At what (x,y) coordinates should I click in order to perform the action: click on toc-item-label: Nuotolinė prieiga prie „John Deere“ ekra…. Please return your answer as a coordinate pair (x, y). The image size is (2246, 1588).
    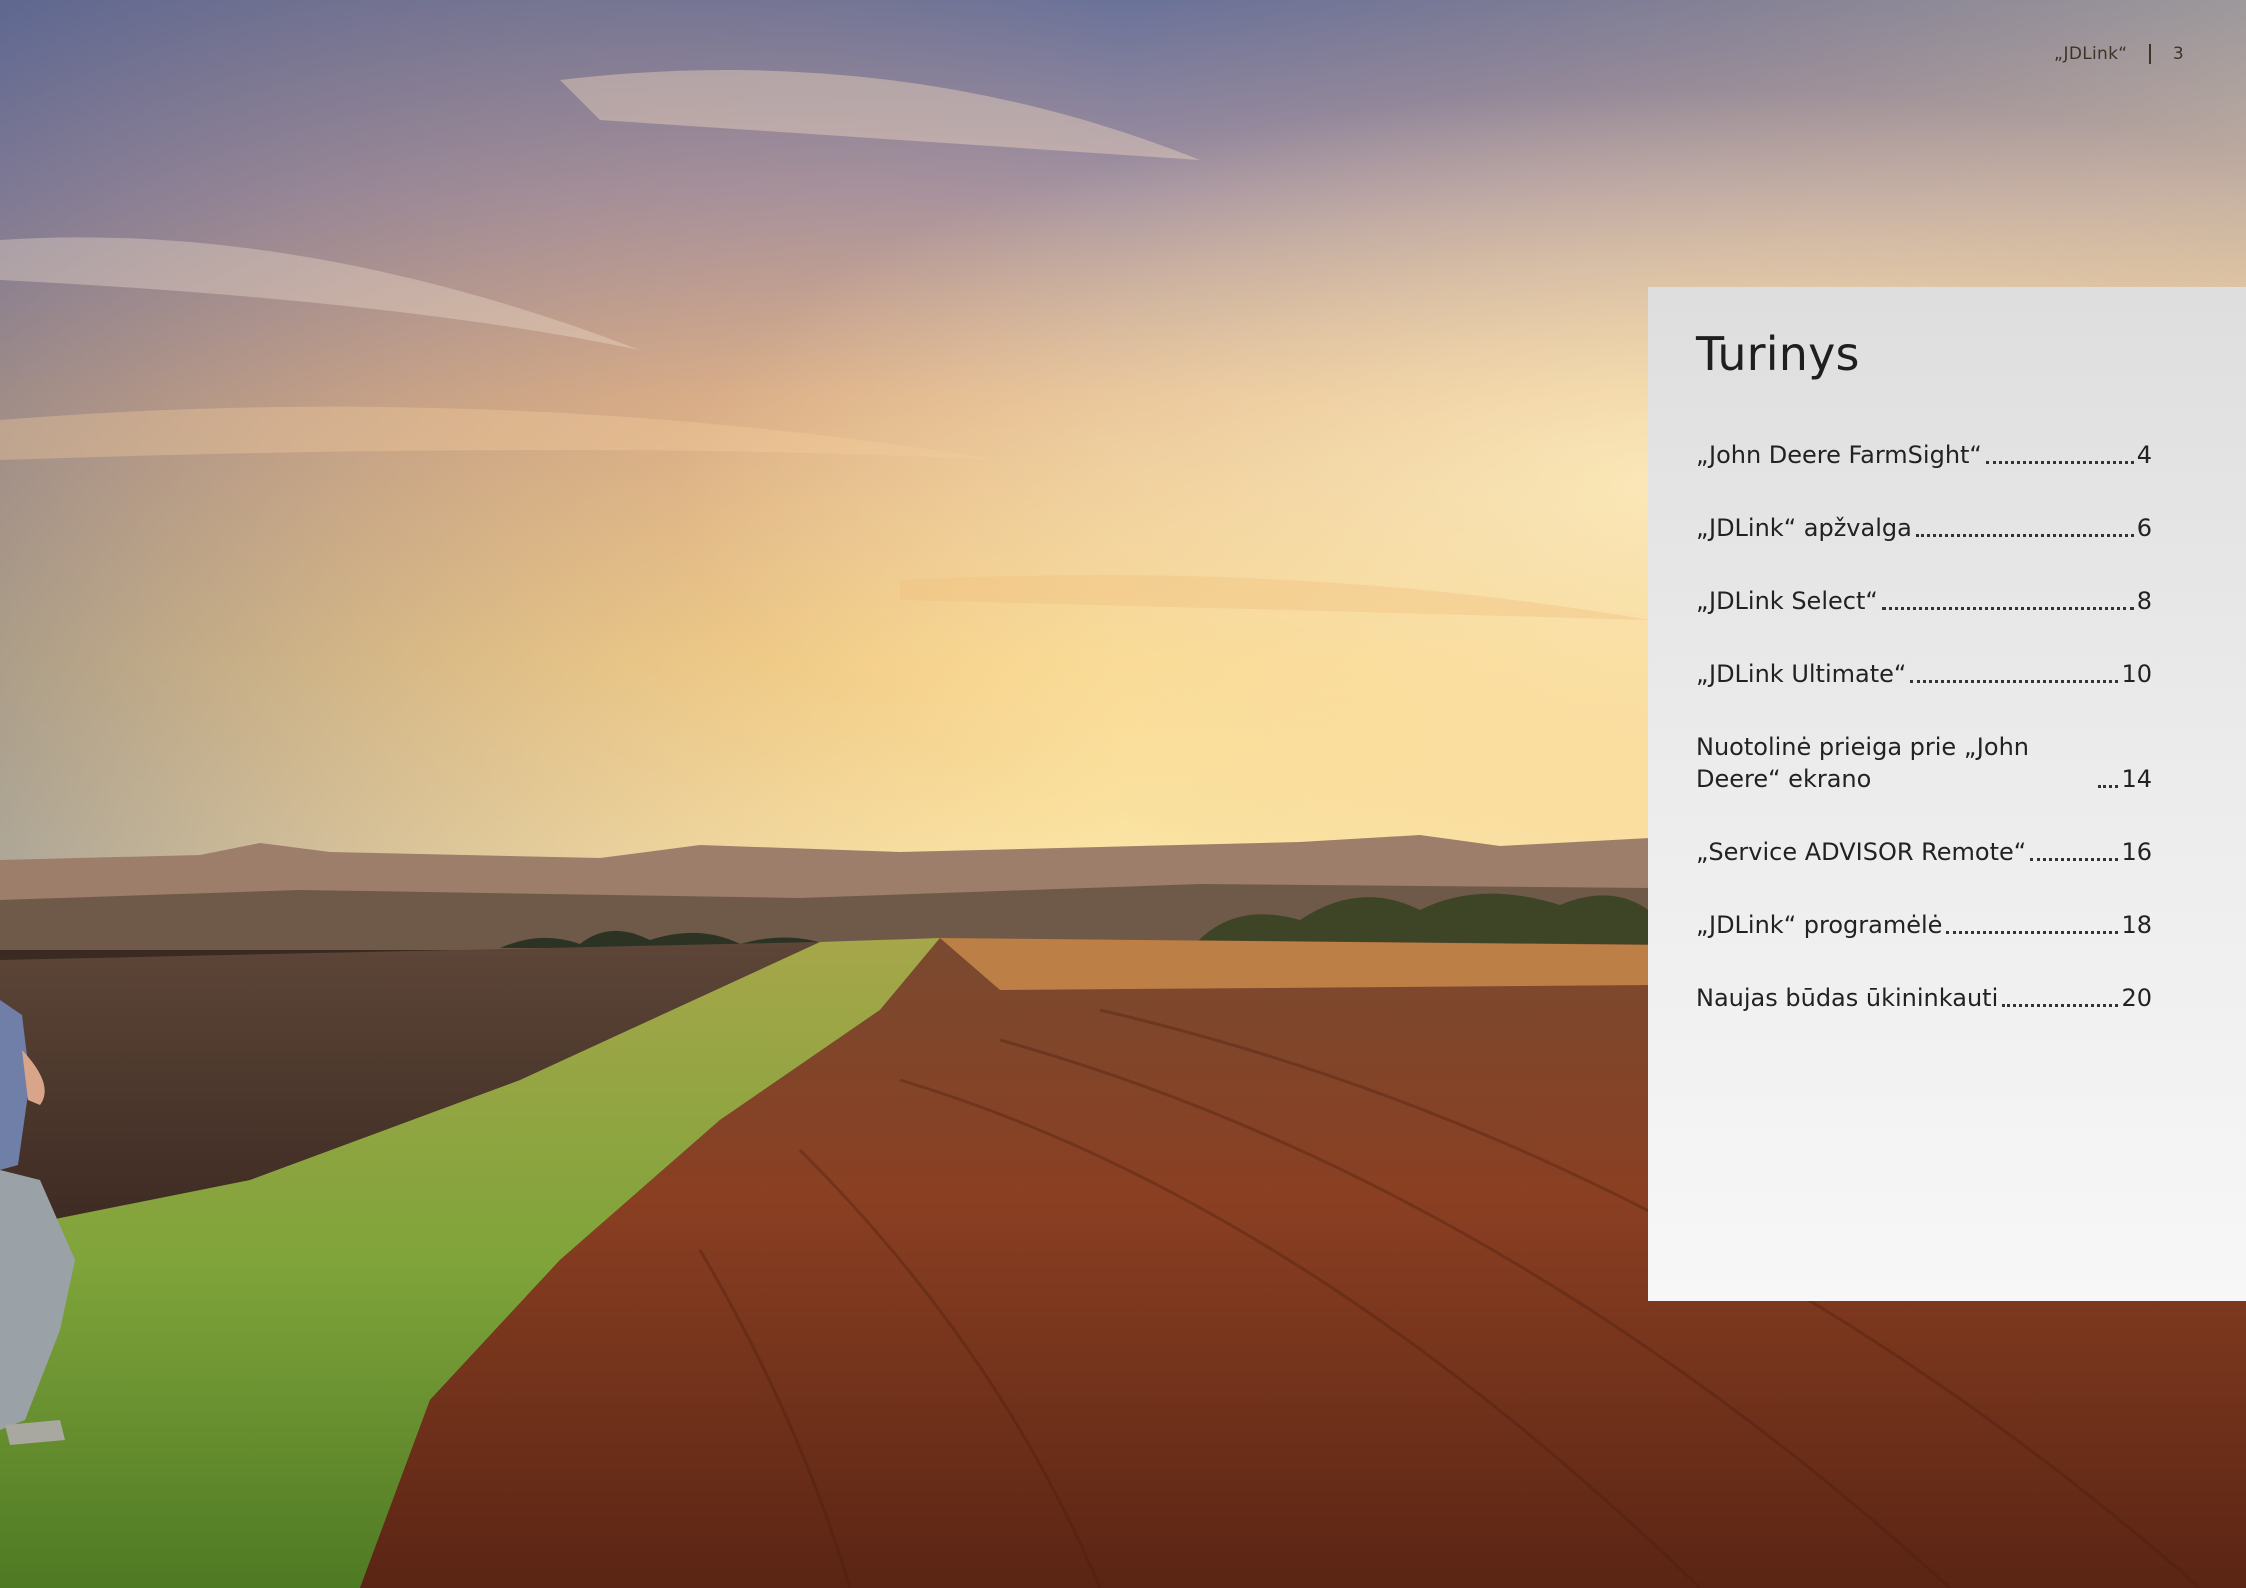
    Looking at the image, I should click on (1862, 763).